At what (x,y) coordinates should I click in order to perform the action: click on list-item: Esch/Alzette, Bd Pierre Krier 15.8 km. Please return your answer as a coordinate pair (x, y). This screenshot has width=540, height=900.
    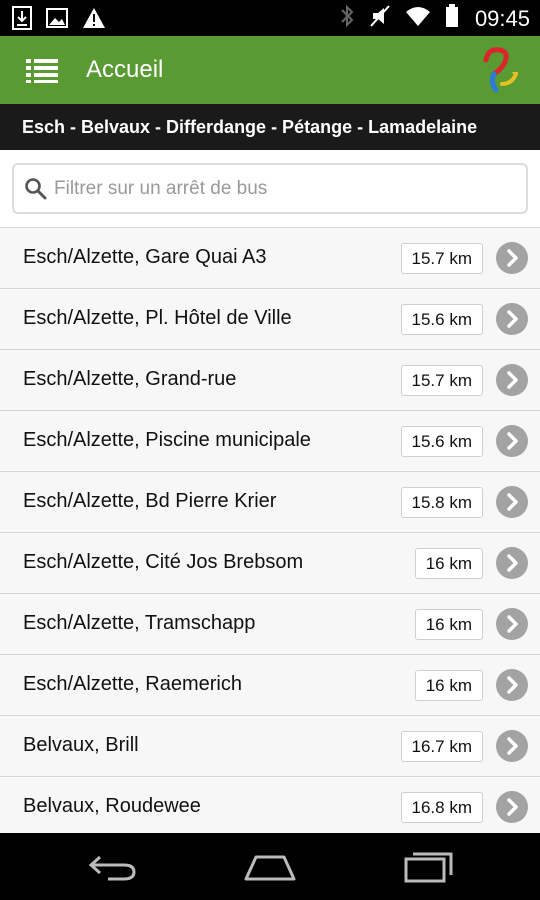
    Looking at the image, I should click on (270, 501).